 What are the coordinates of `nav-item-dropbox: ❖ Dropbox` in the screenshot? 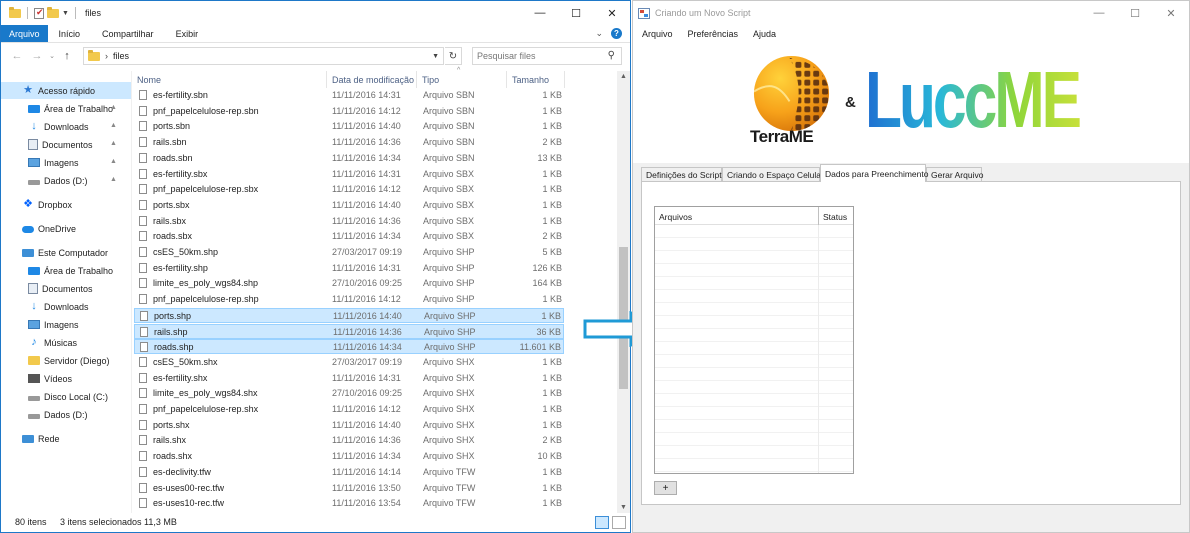 It's located at (47, 204).